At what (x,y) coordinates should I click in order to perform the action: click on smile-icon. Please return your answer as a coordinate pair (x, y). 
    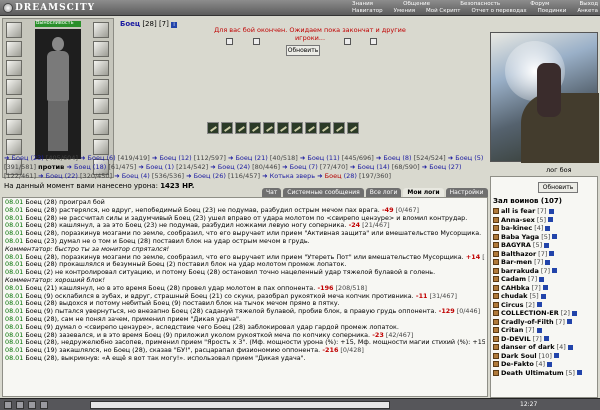
    Looking at the image, I should click on (8, 405).